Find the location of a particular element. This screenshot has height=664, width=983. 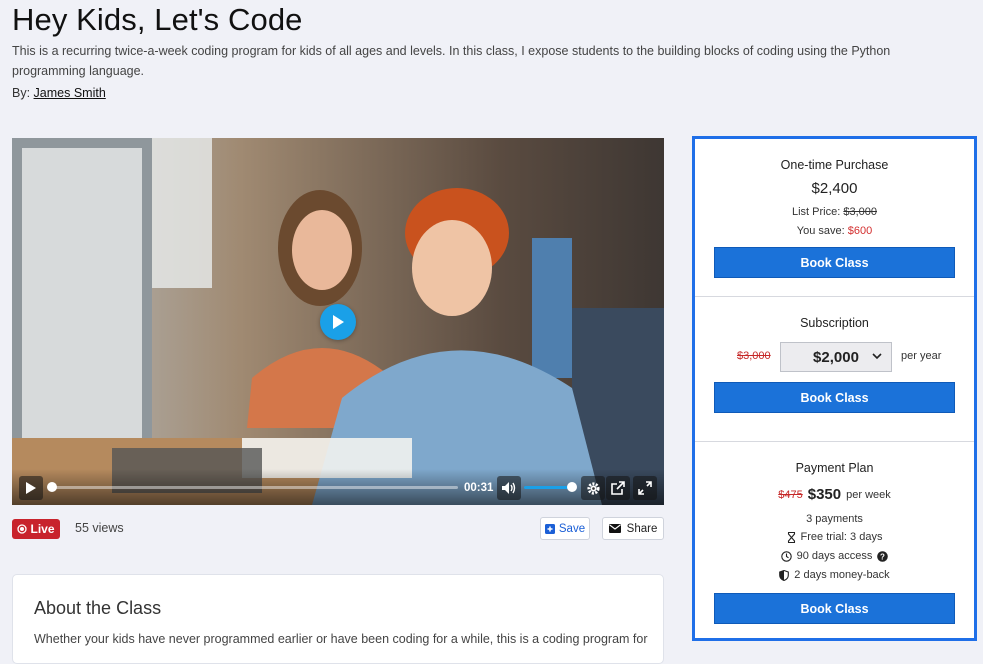

popout-button is located at coordinates (618, 488).